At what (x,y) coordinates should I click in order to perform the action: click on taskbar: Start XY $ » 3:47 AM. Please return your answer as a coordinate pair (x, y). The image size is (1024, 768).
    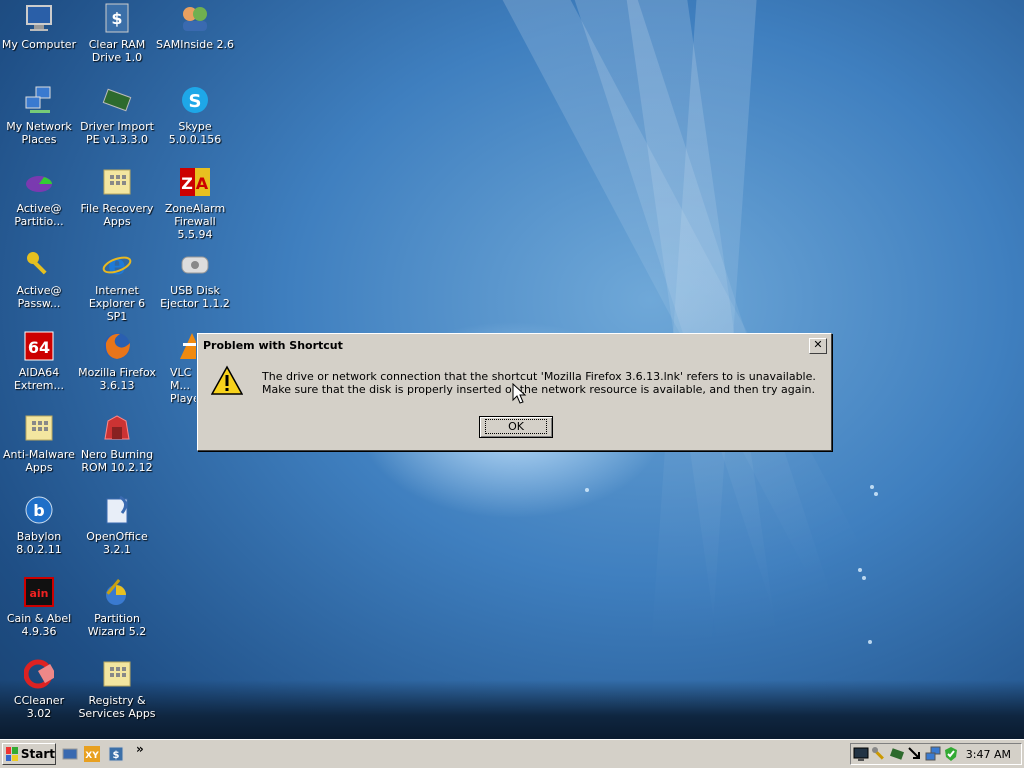
    Looking at the image, I should click on (512, 753).